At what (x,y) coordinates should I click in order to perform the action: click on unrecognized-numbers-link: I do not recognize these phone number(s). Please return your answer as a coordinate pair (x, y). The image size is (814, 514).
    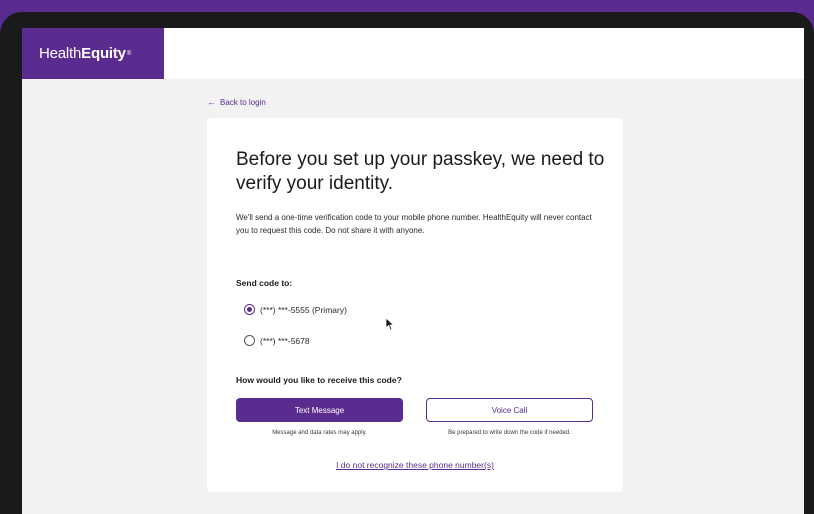
    Looking at the image, I should click on (415, 465).